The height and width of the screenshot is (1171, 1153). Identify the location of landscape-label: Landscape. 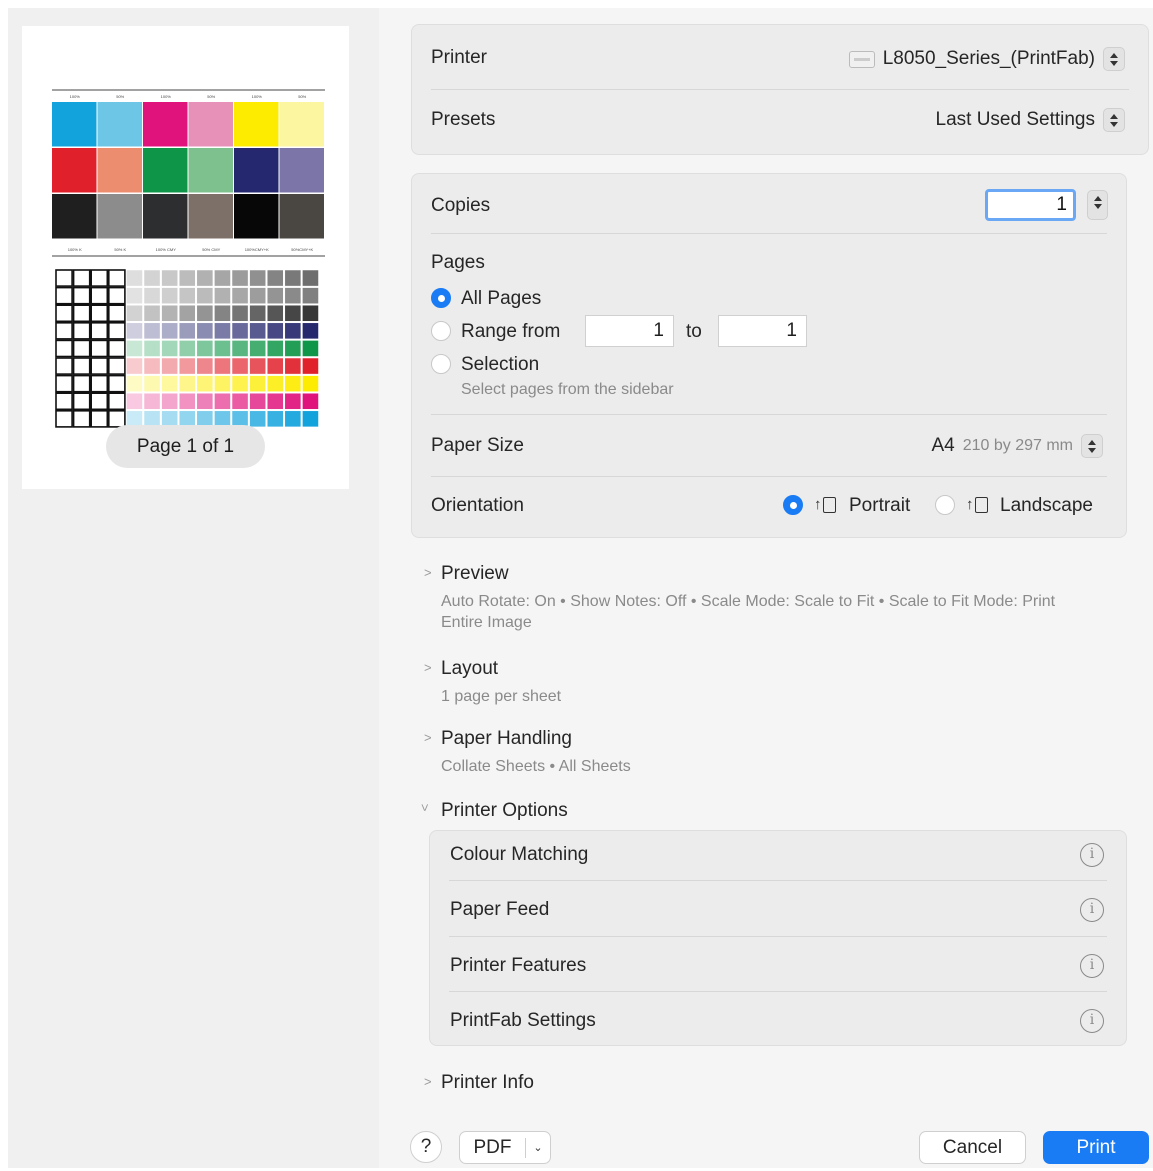
(1046, 506).